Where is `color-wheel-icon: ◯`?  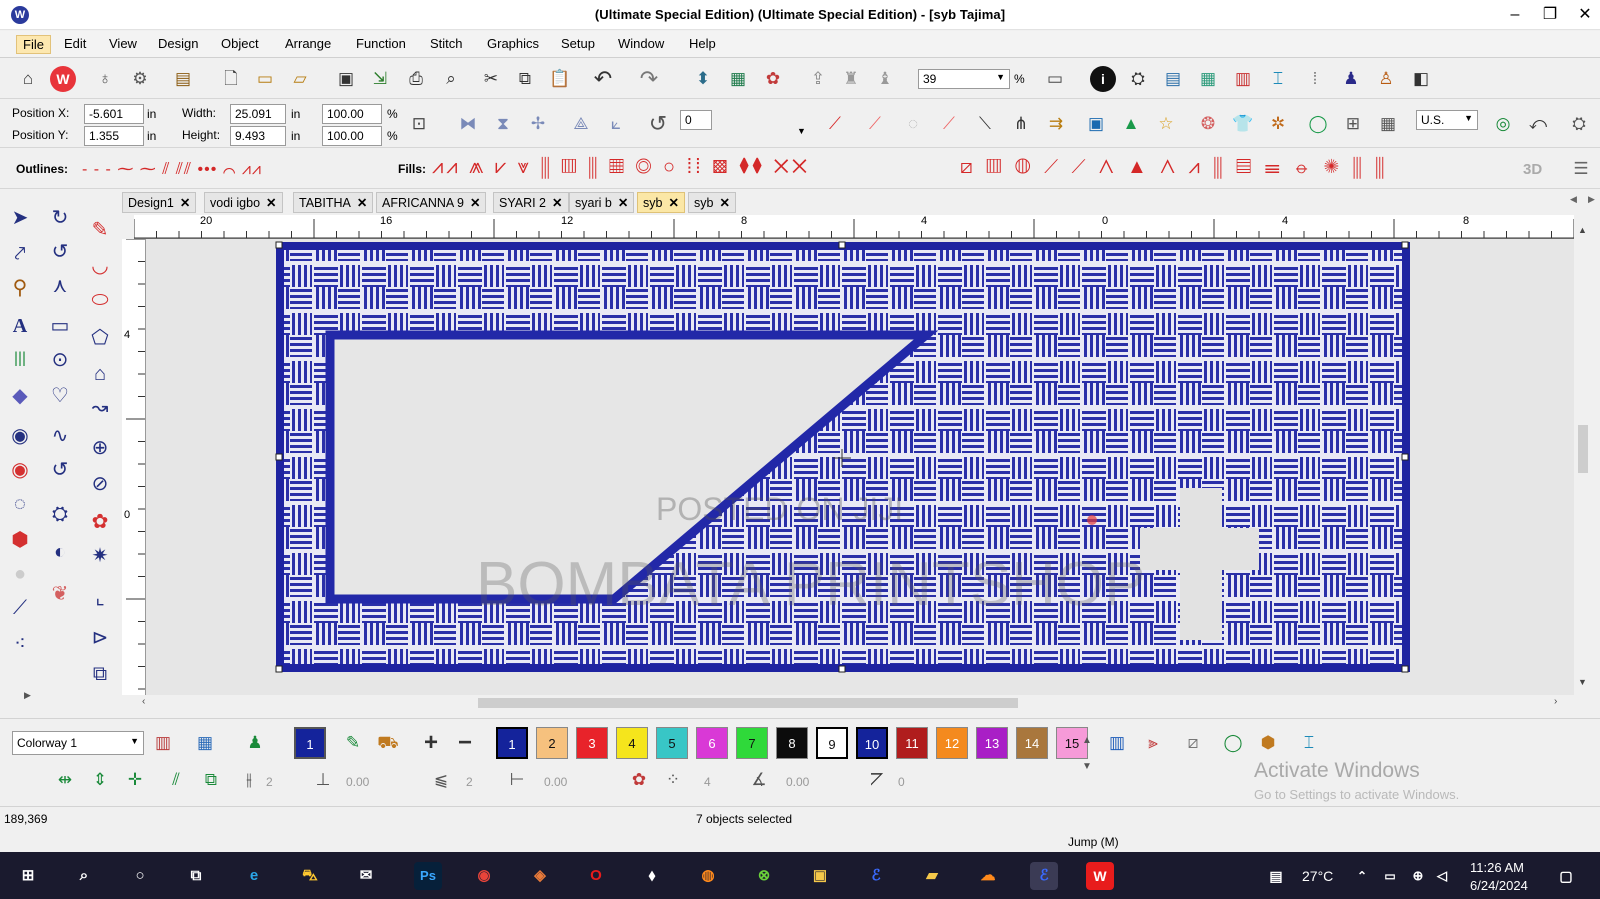 color-wheel-icon: ◯ is located at coordinates (1233, 743).